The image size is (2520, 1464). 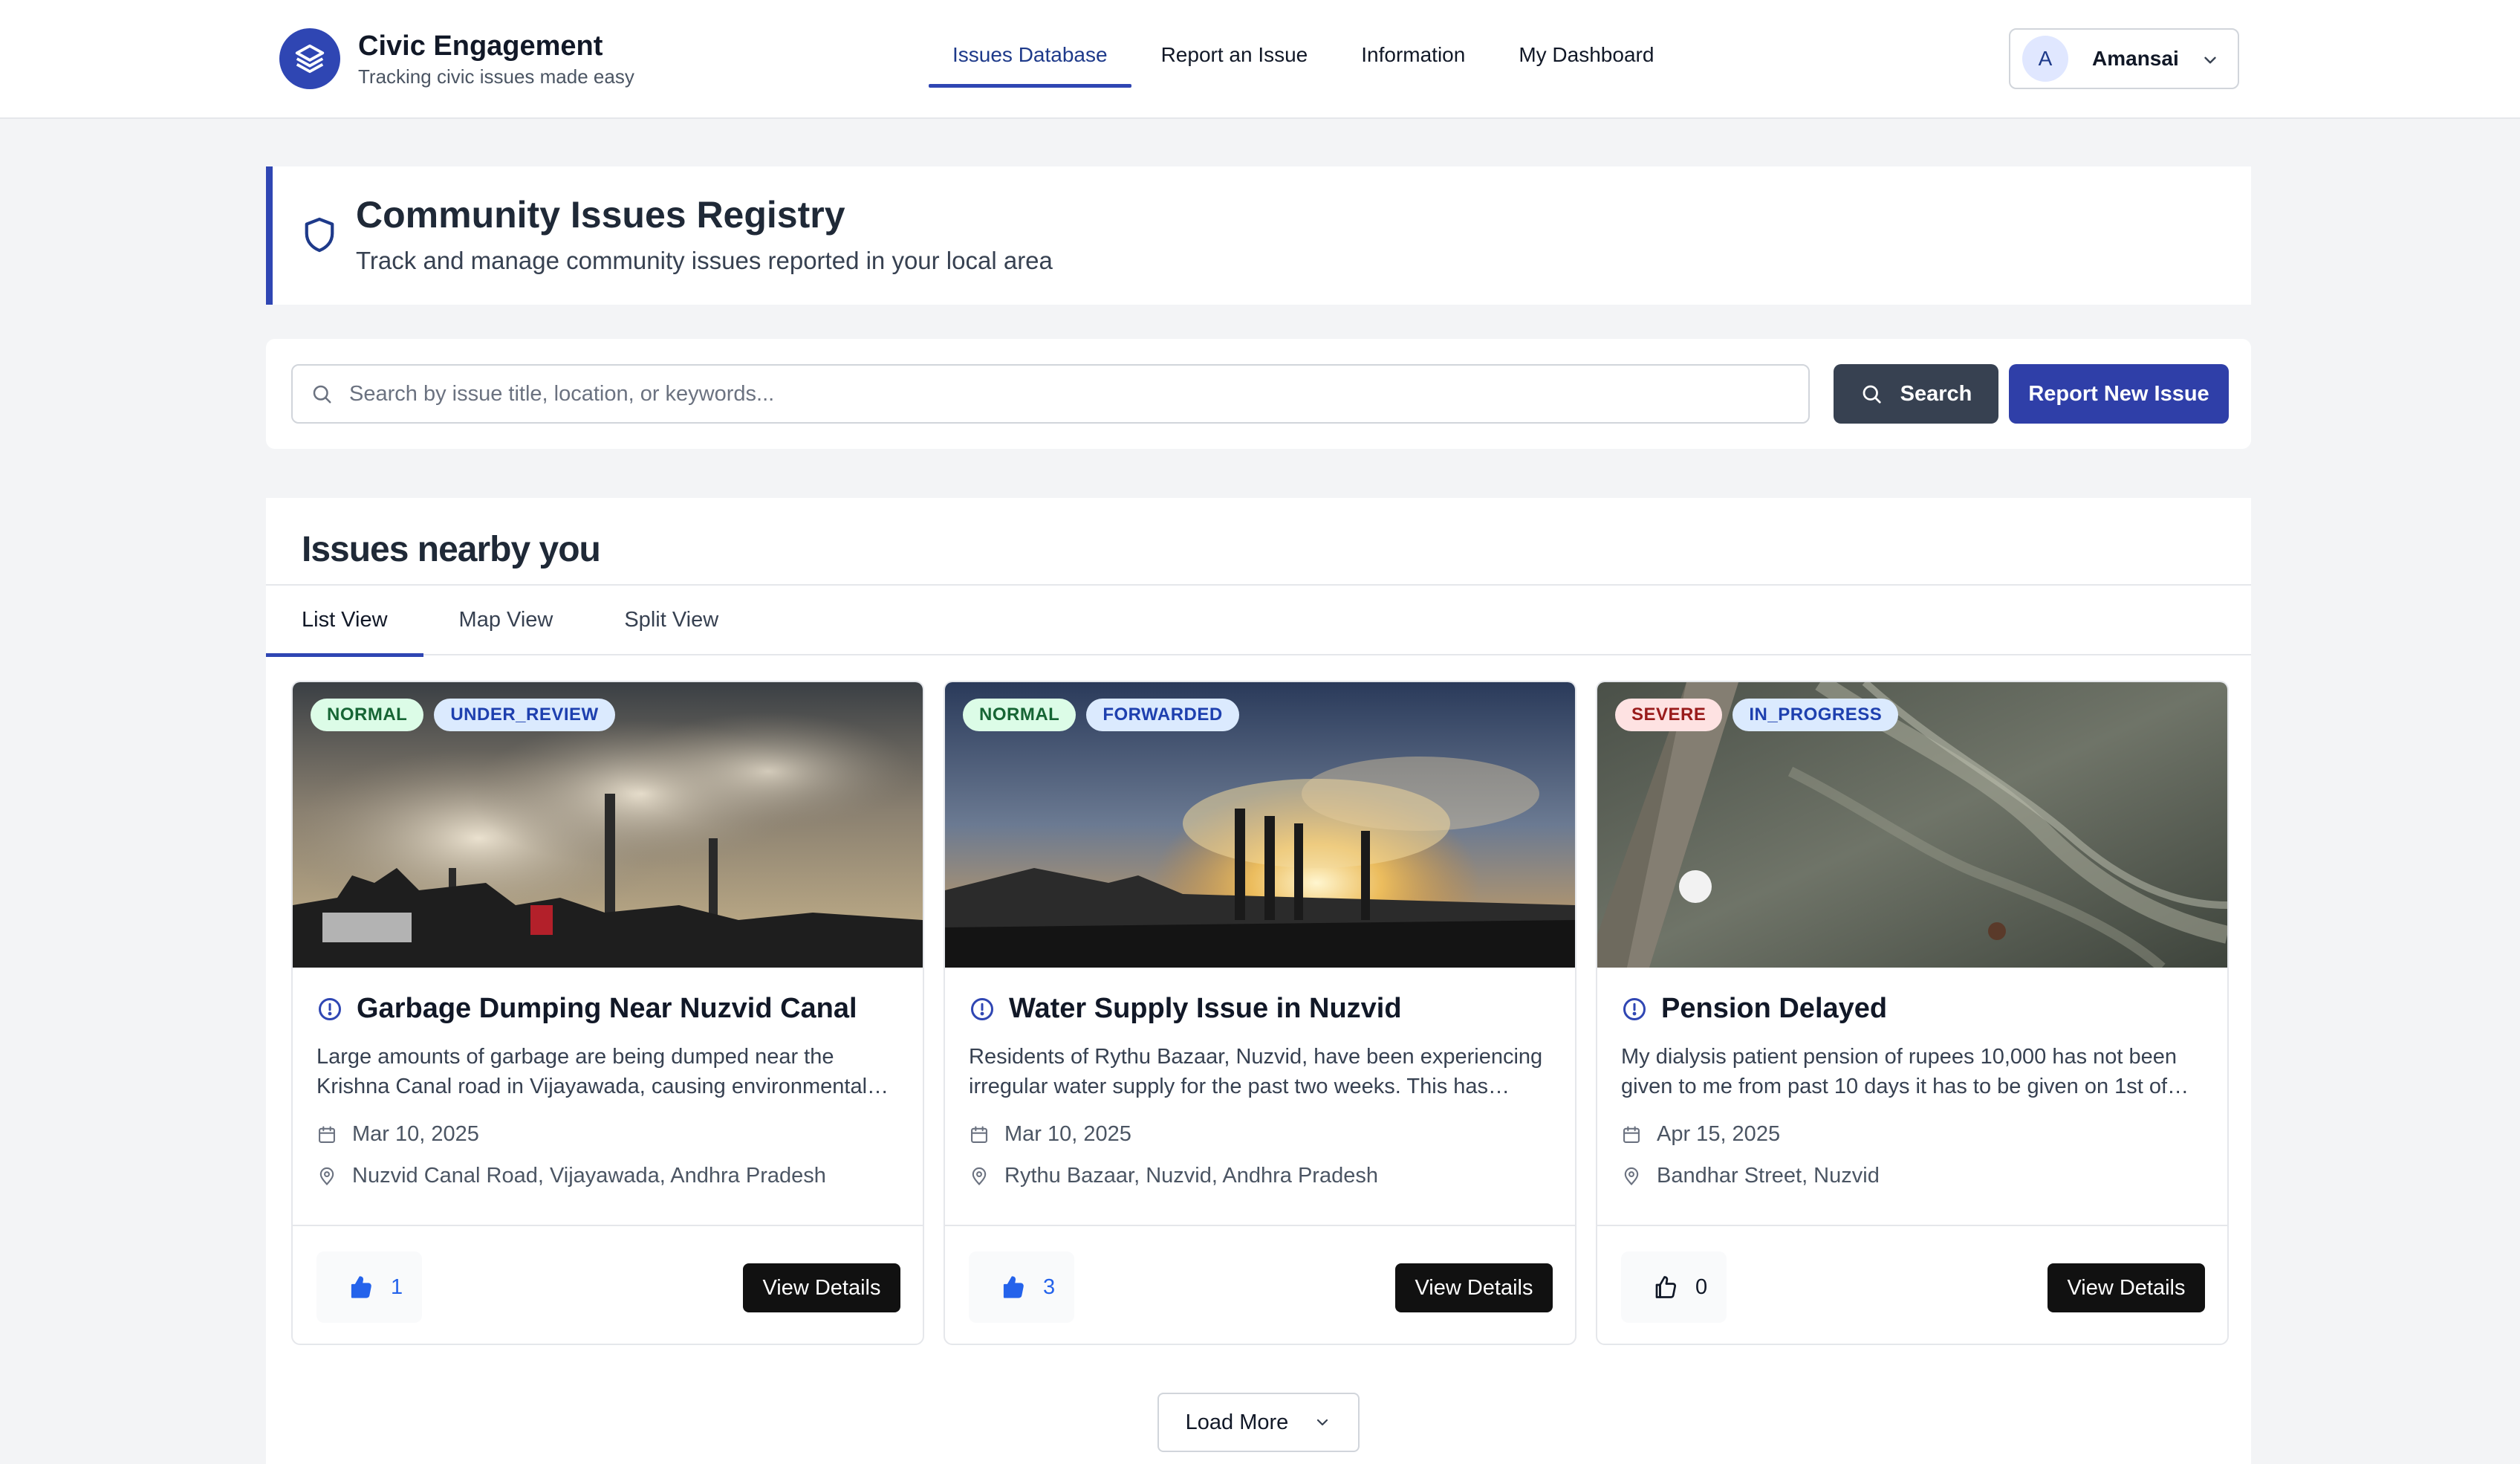 What do you see at coordinates (525, 715) in the screenshot?
I see `status-badge: UNDER_REVIEW` at bounding box center [525, 715].